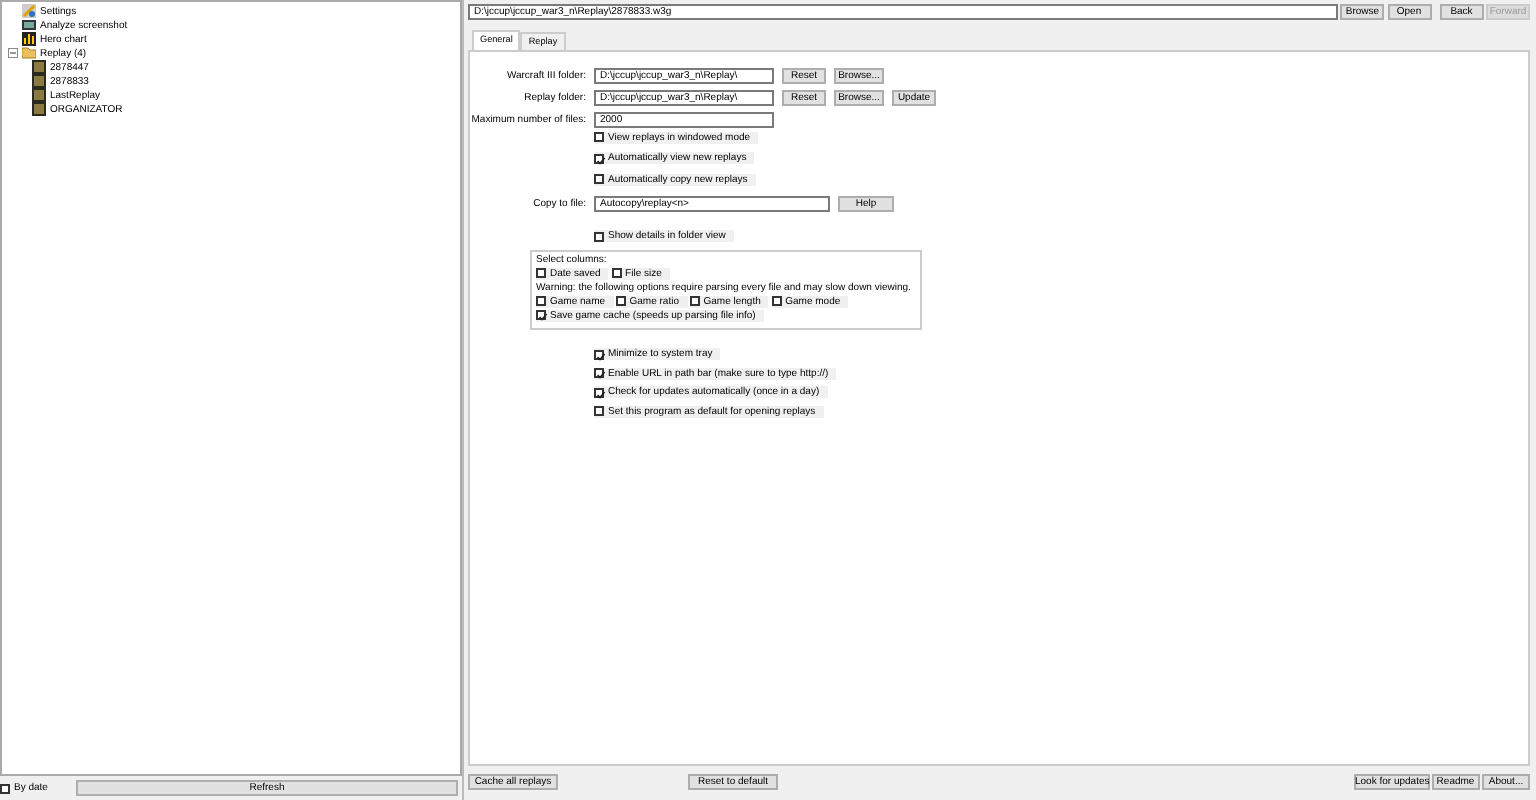 This screenshot has height=800, width=1536. I want to click on collapse-icon, so click(13, 53).